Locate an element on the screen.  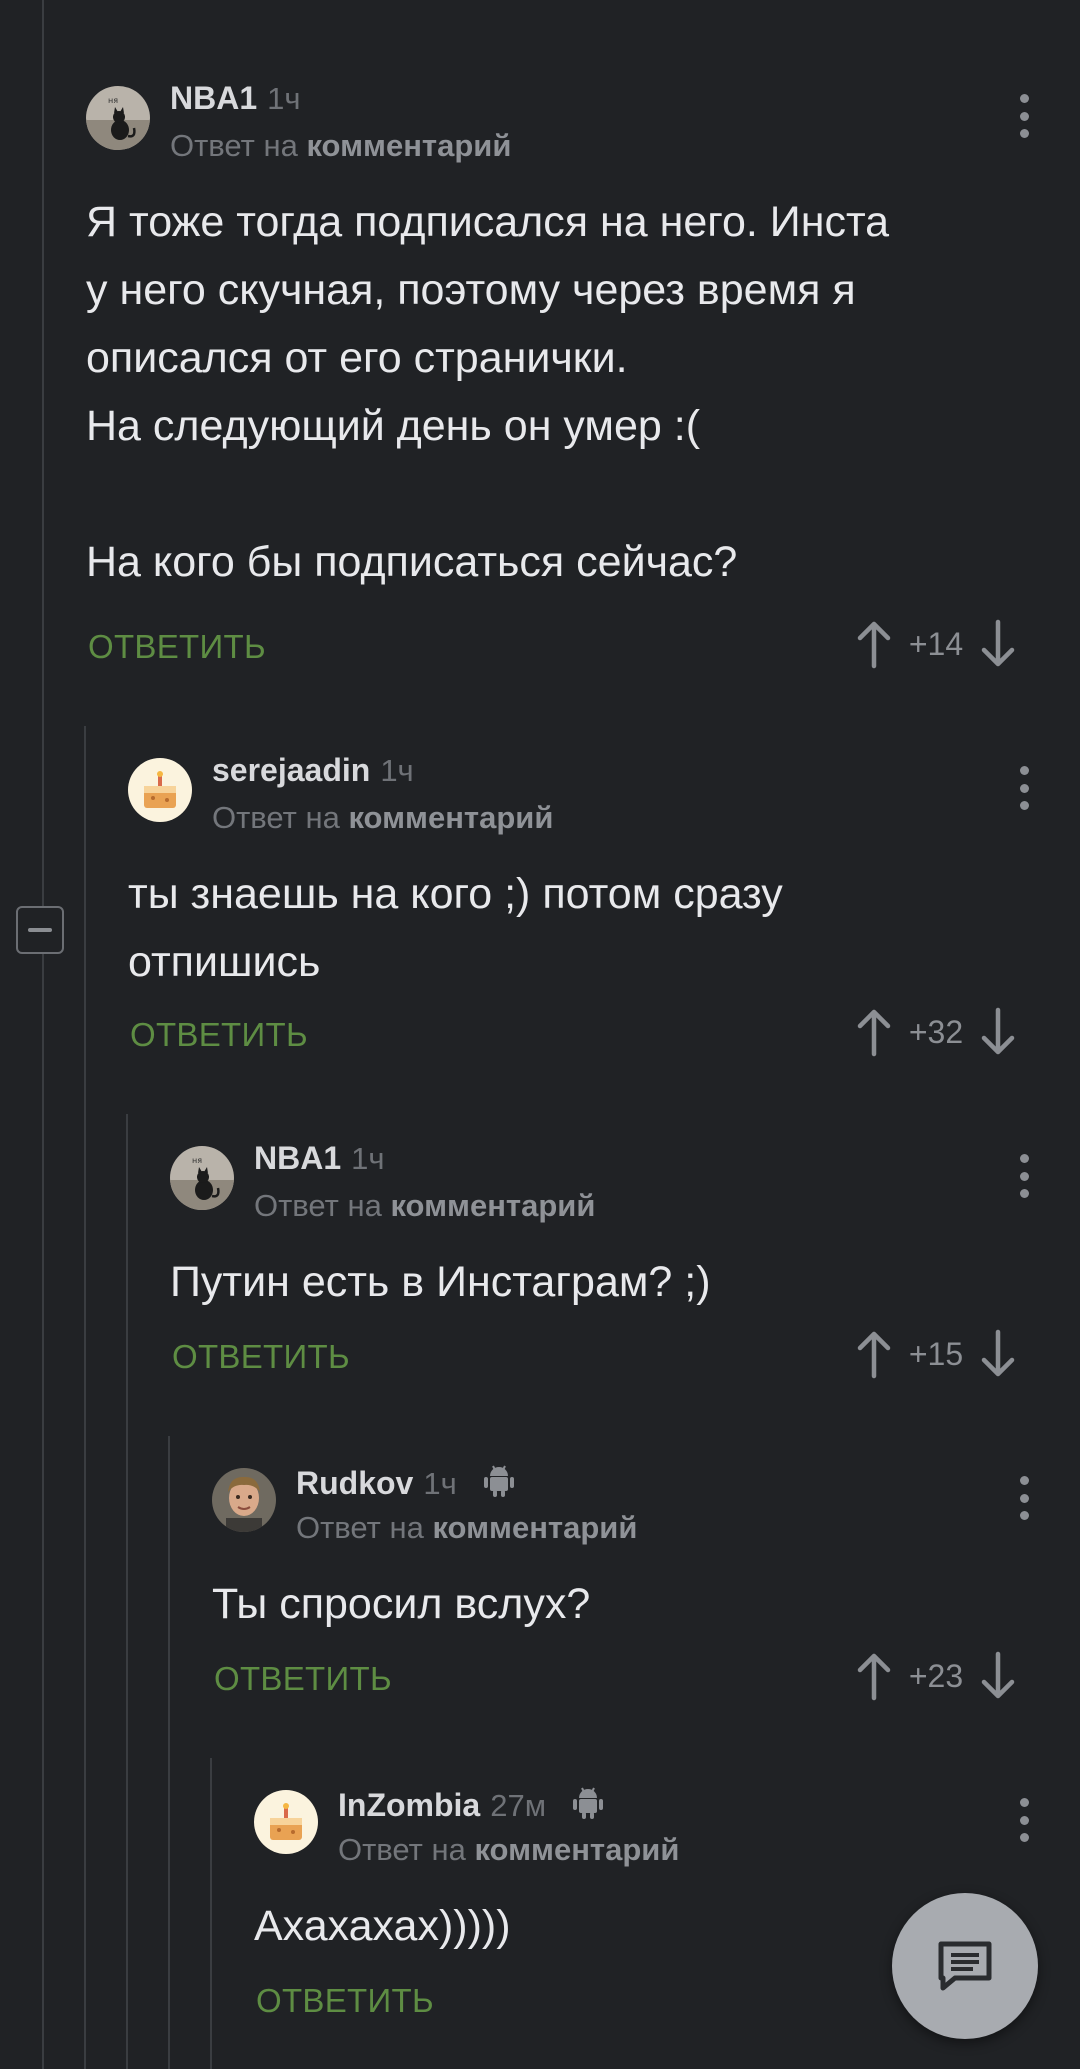
collapse-thread-button is located at coordinates (40, 930).